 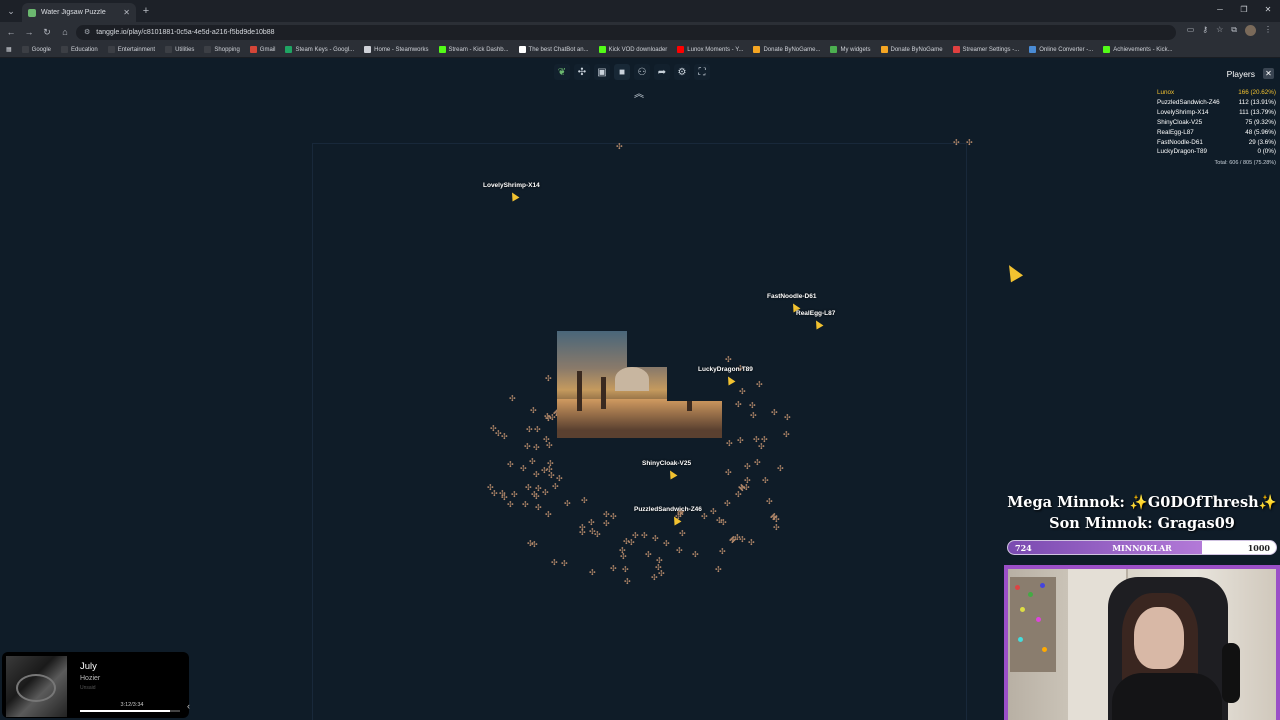 I want to click on assembled-puzzle-image, so click(x=639, y=384).